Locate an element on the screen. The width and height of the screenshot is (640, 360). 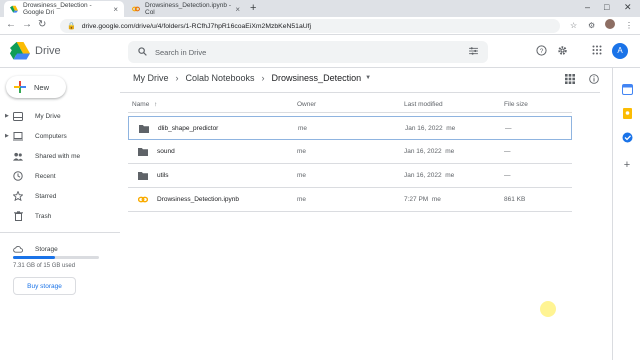
keep-icon is located at coordinates (627, 113).